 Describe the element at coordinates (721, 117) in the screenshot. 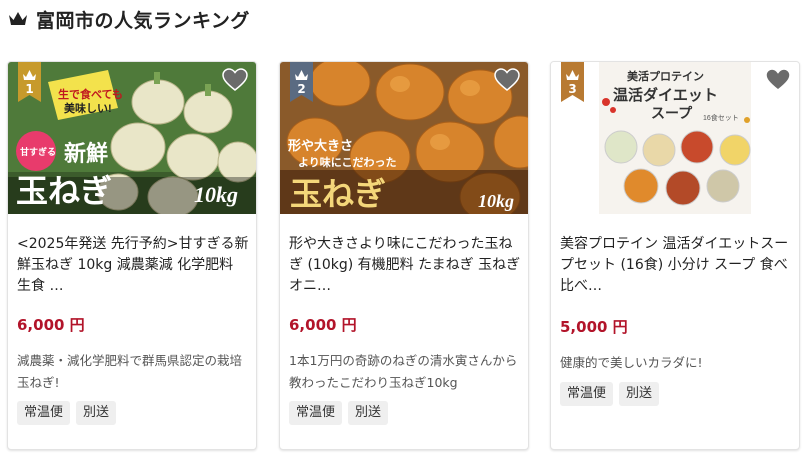

I see `image-set-label: 16食セット` at that location.